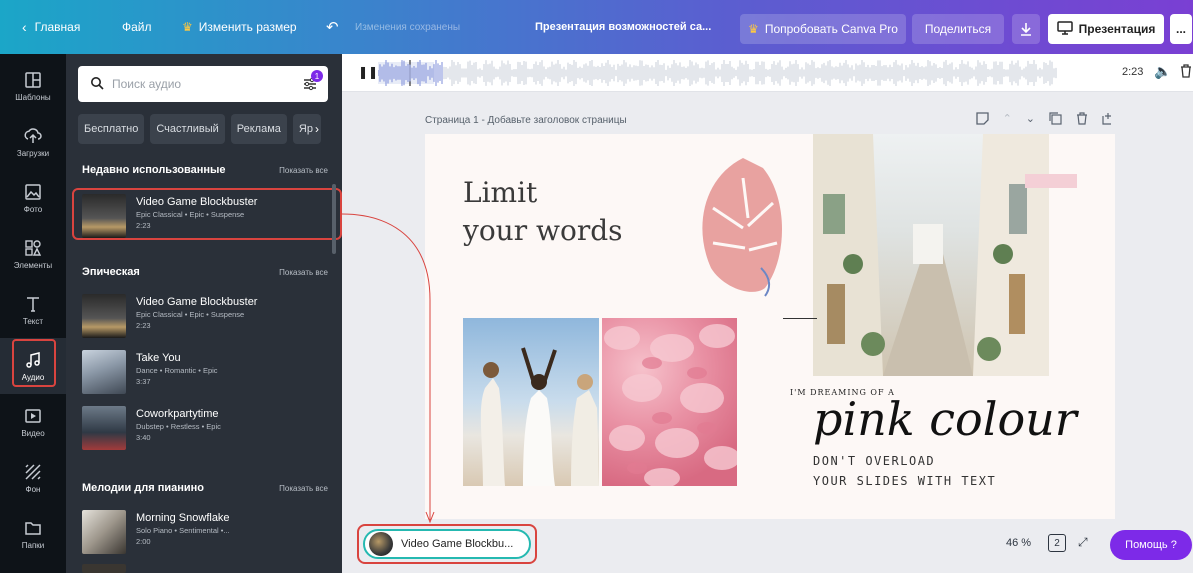  Describe the element at coordinates (143, 541) in the screenshot. I see `track-duration: 2:00` at that location.